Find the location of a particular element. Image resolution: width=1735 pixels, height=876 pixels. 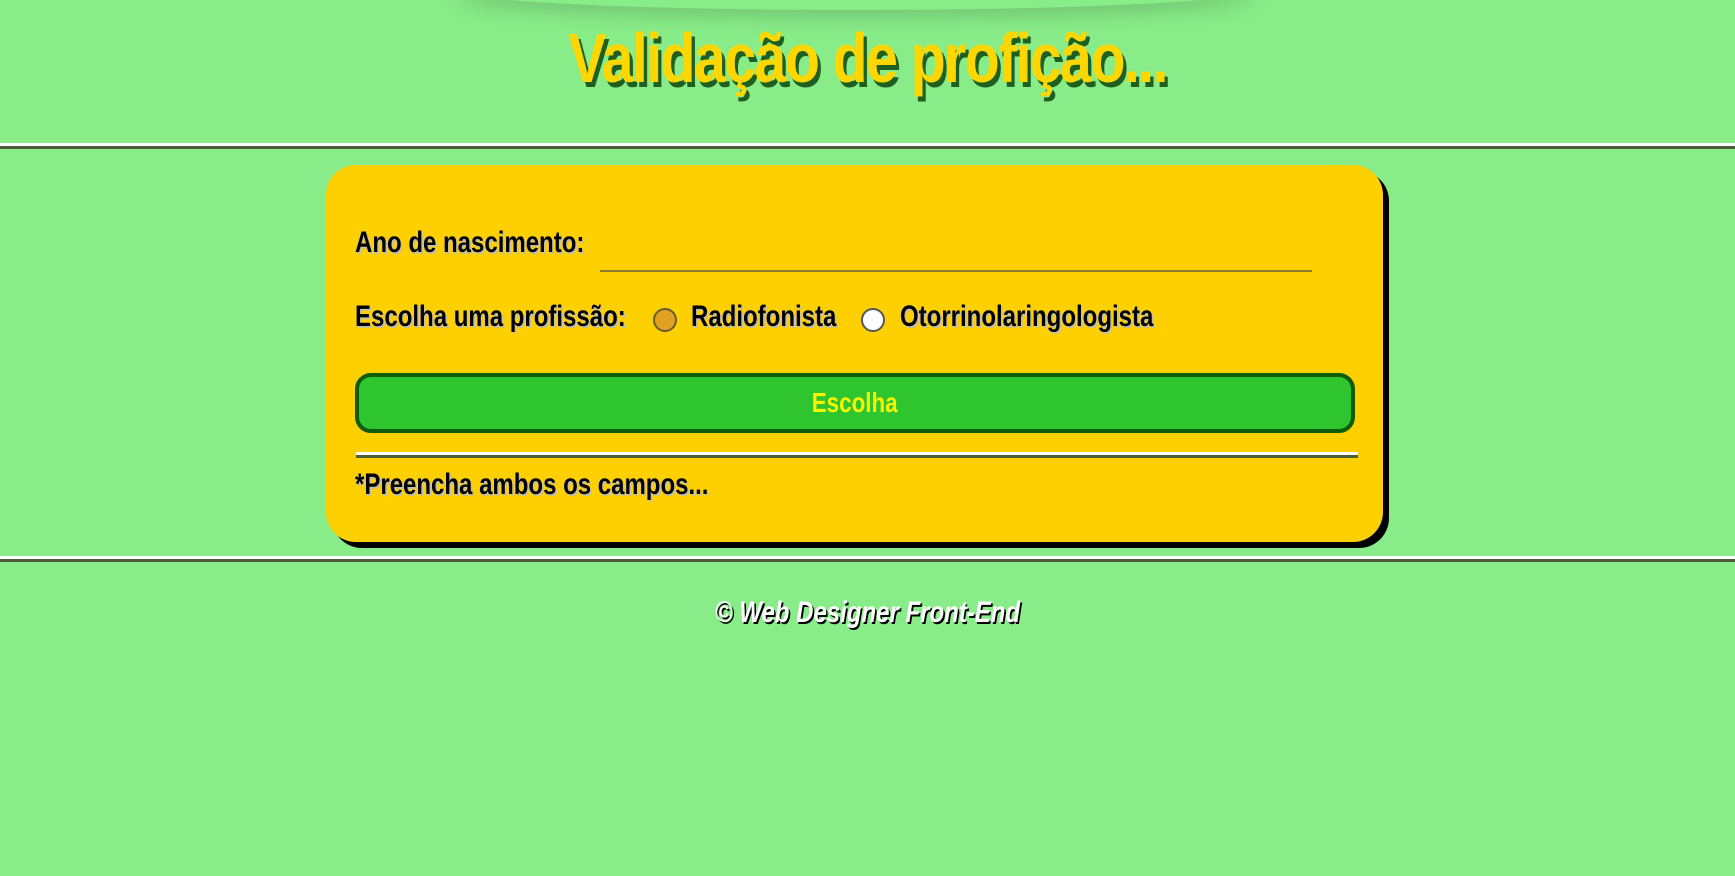

radio-otorrinolaringologista-label: Otorrinolaringologista is located at coordinates (1026, 317).